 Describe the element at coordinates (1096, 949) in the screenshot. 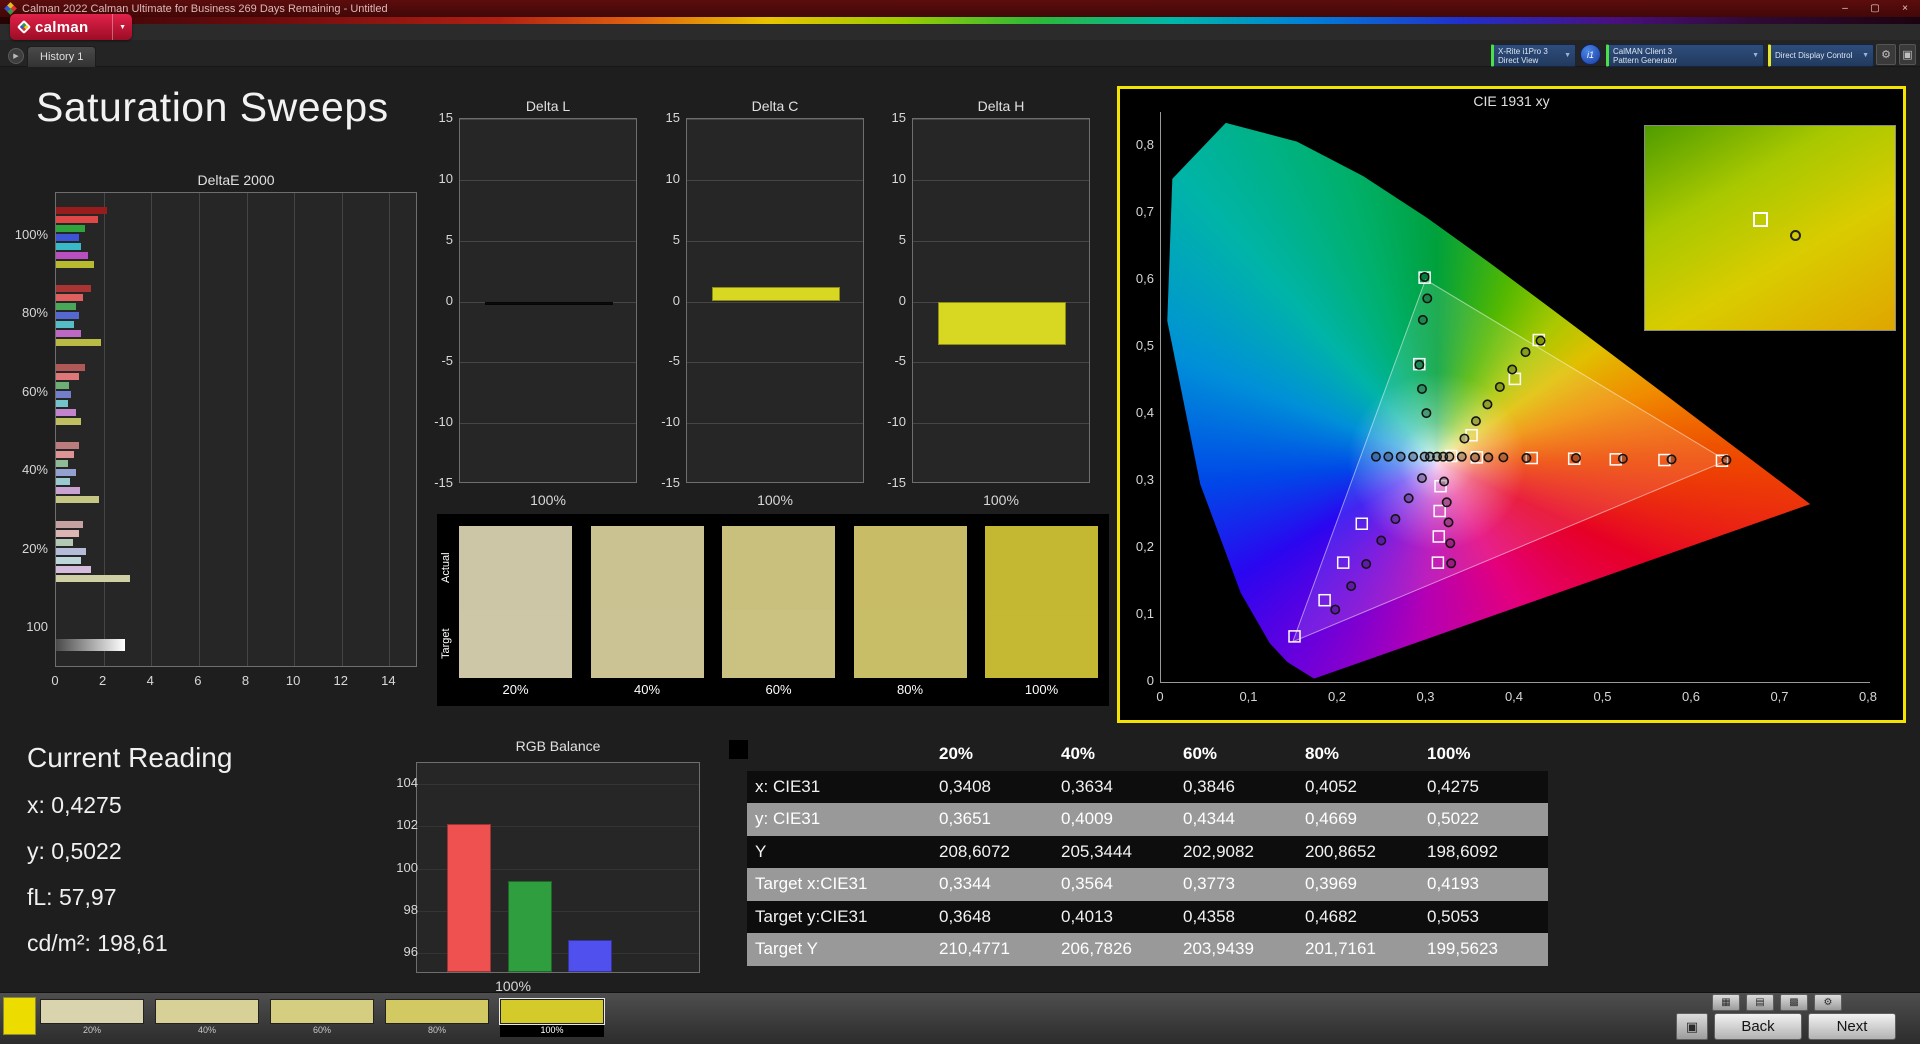

I see `table-value-cell: 206,7826` at that location.